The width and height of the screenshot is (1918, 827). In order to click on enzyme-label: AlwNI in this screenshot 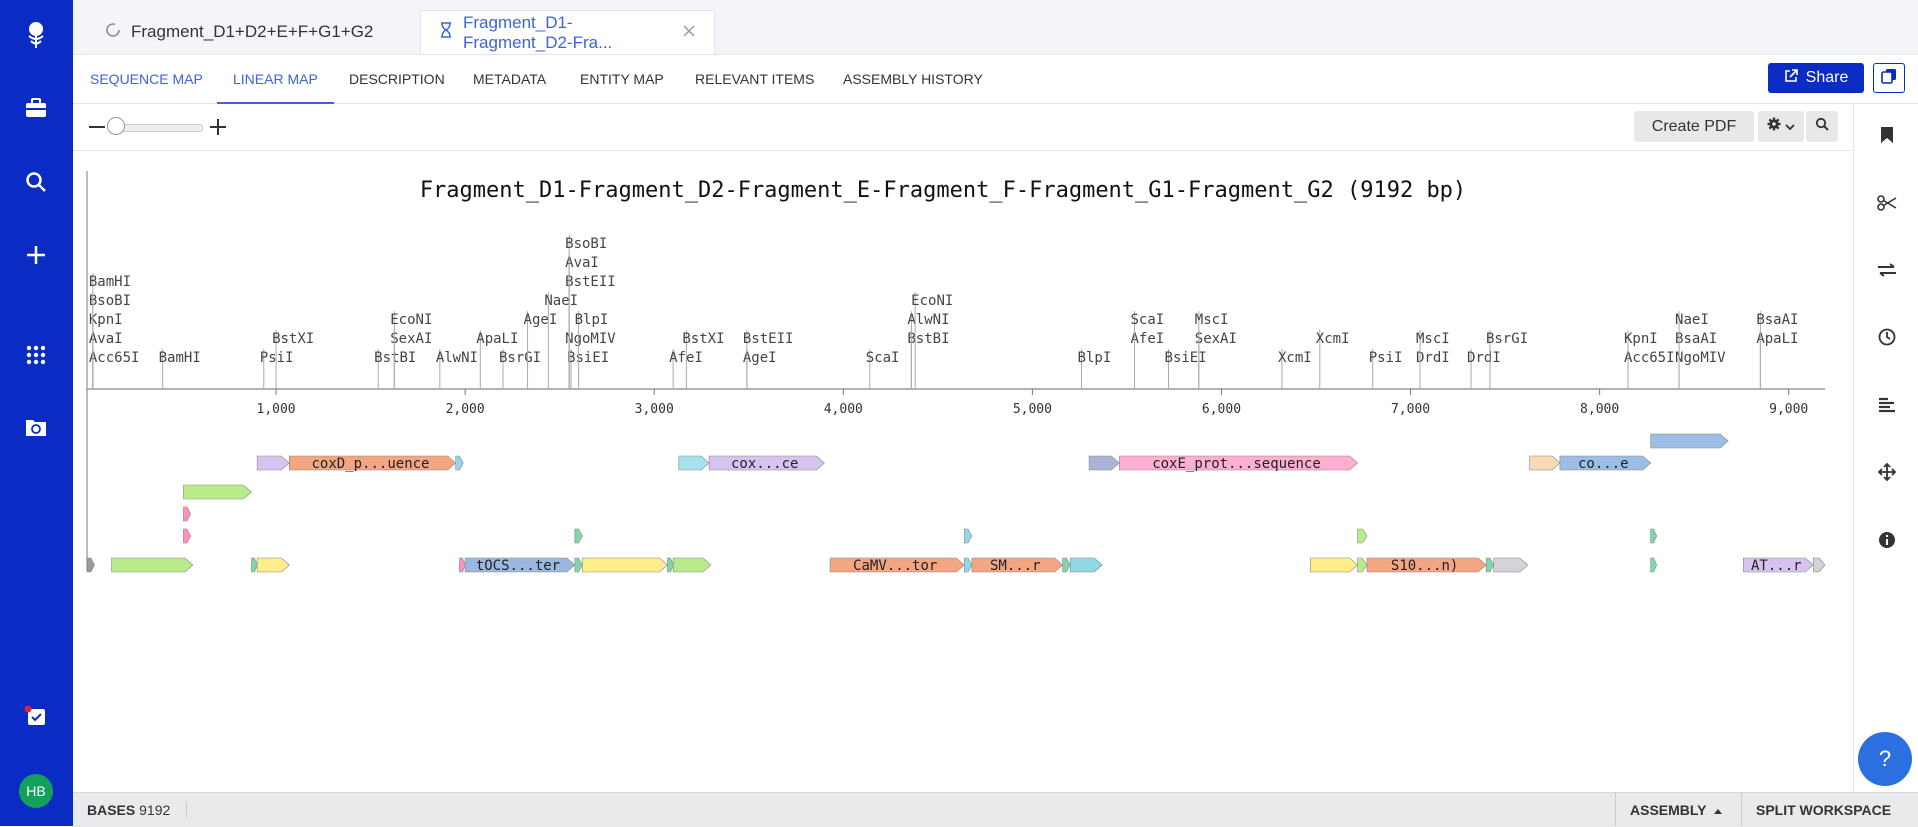, I will do `click(928, 320)`.